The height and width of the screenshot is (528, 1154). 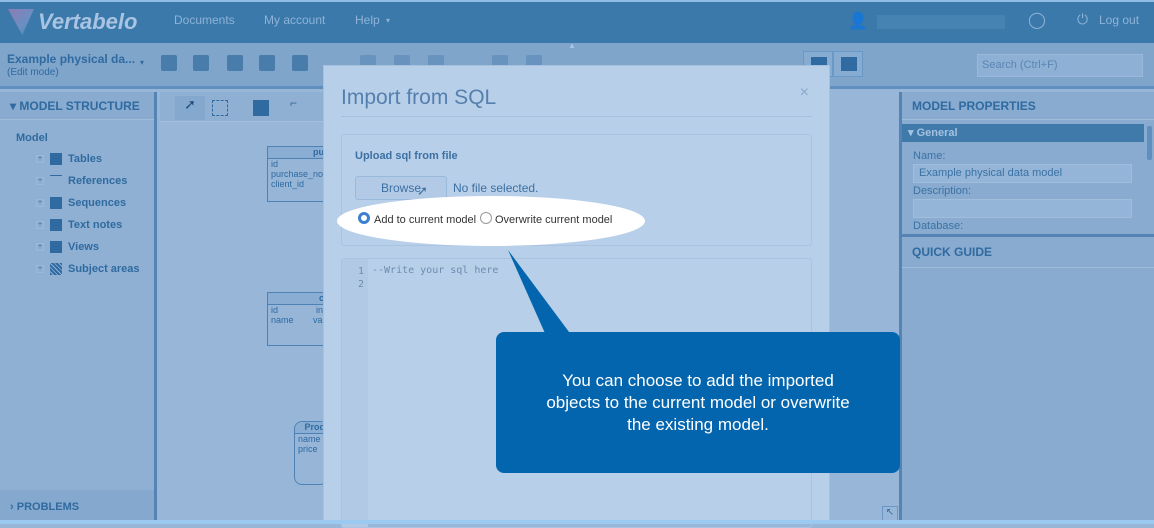 What do you see at coordinates (938, 226) in the screenshot?
I see `database-label: Database:` at bounding box center [938, 226].